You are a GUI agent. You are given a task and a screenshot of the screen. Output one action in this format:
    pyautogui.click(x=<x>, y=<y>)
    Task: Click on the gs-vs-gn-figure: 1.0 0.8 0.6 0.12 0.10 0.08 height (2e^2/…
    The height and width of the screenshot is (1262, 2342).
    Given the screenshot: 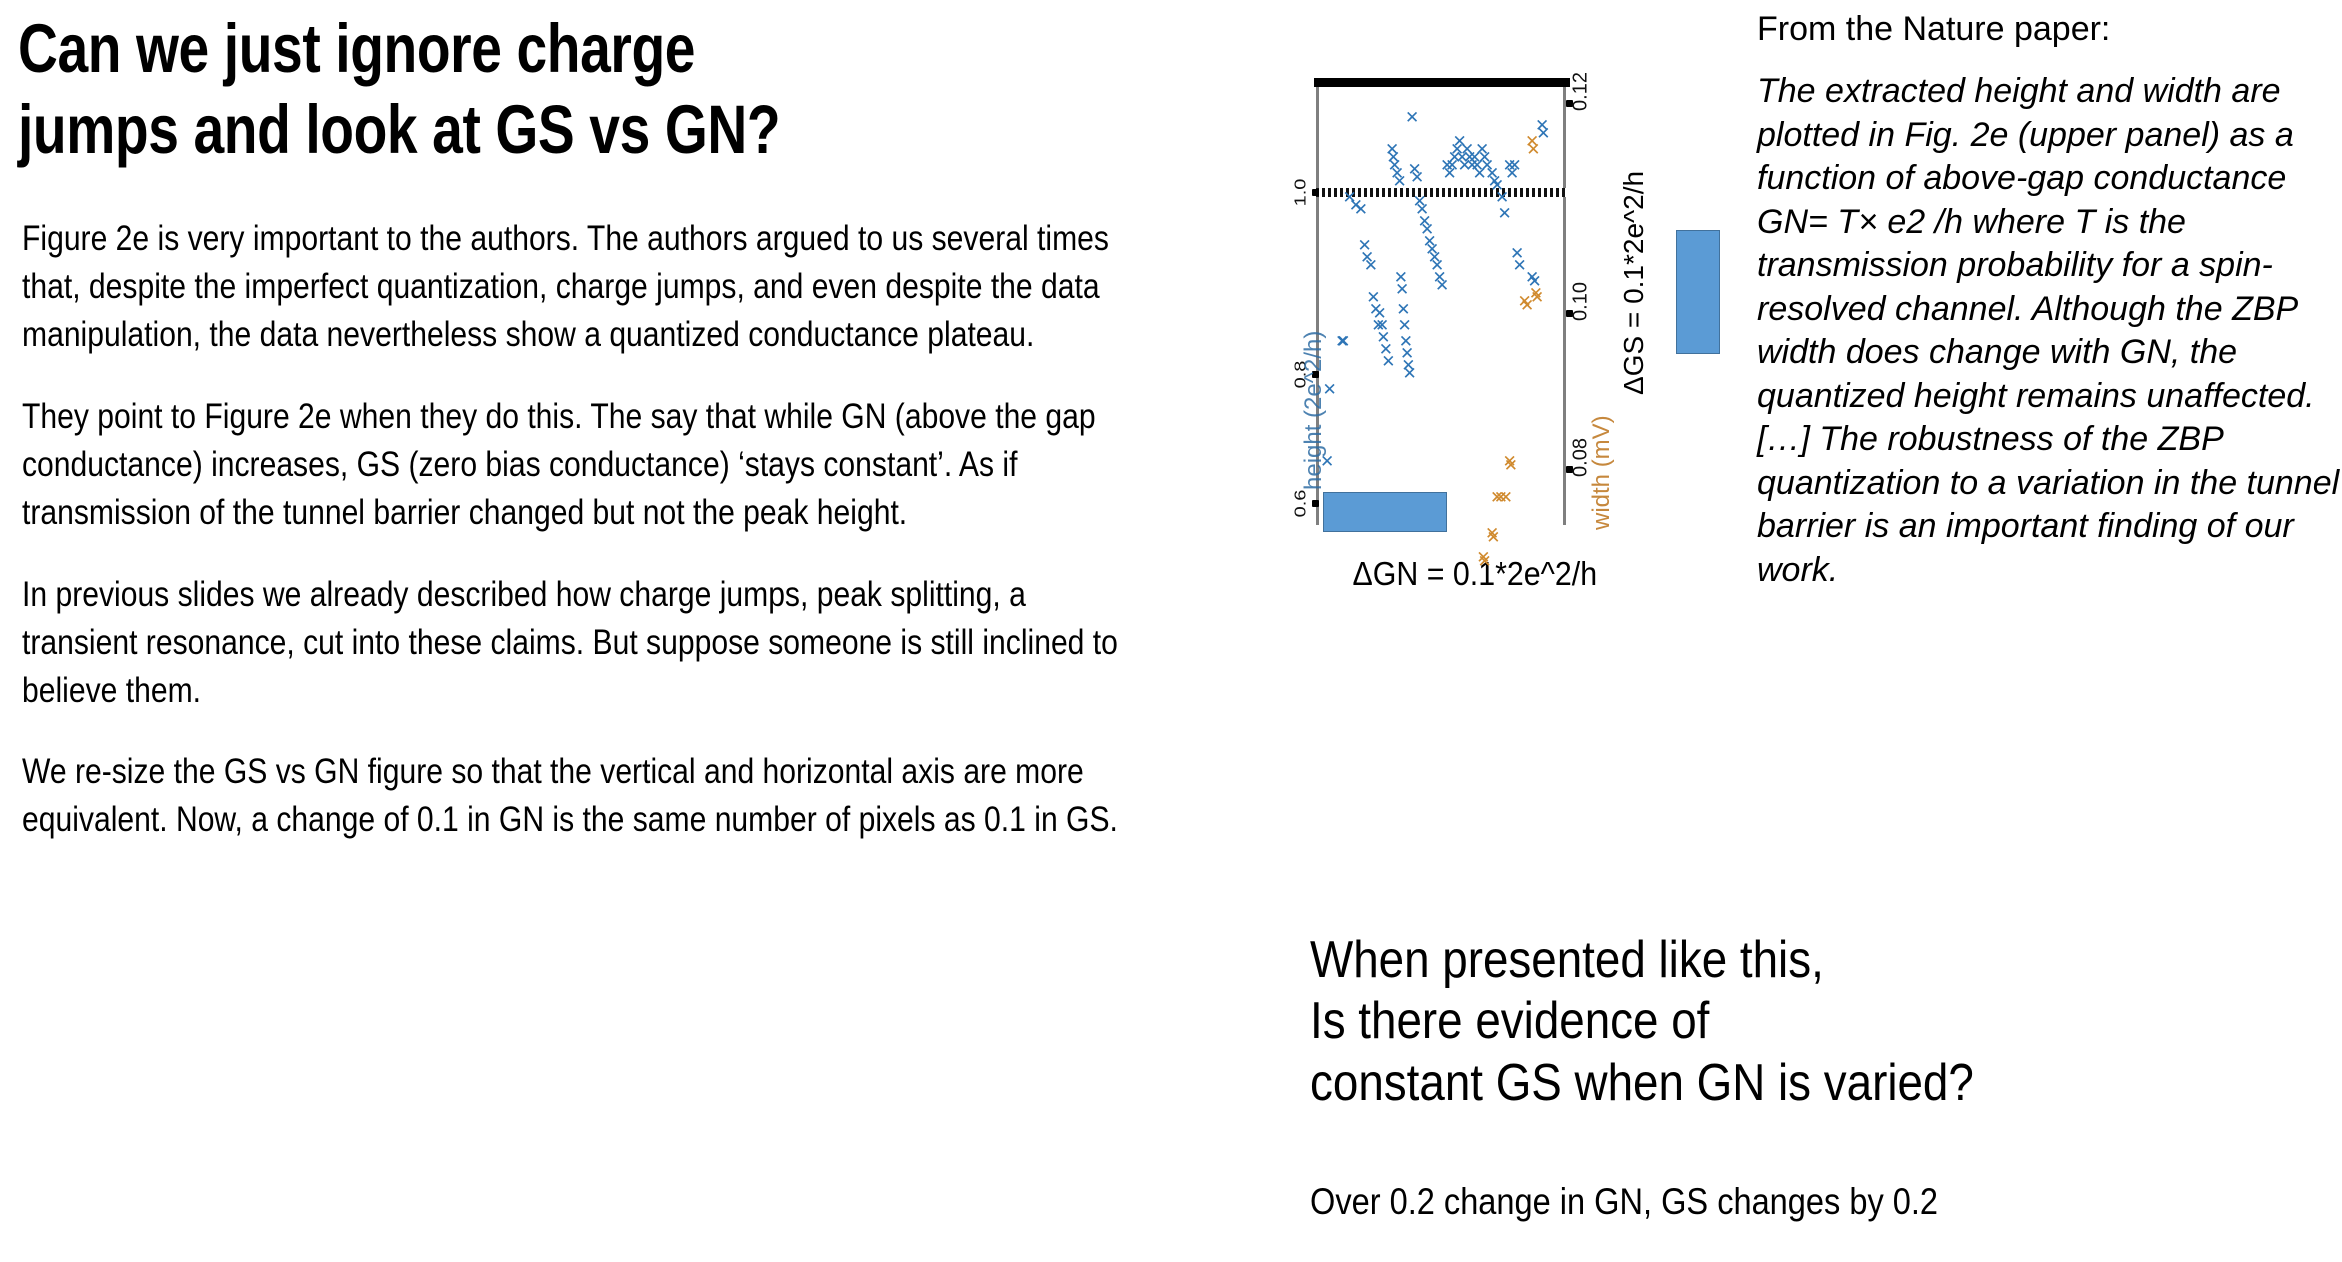 What is the action you would take?
    pyautogui.click(x=1504, y=440)
    